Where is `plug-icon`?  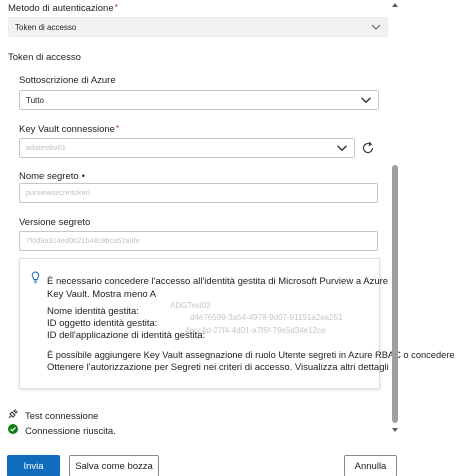 plug-icon is located at coordinates (13, 414).